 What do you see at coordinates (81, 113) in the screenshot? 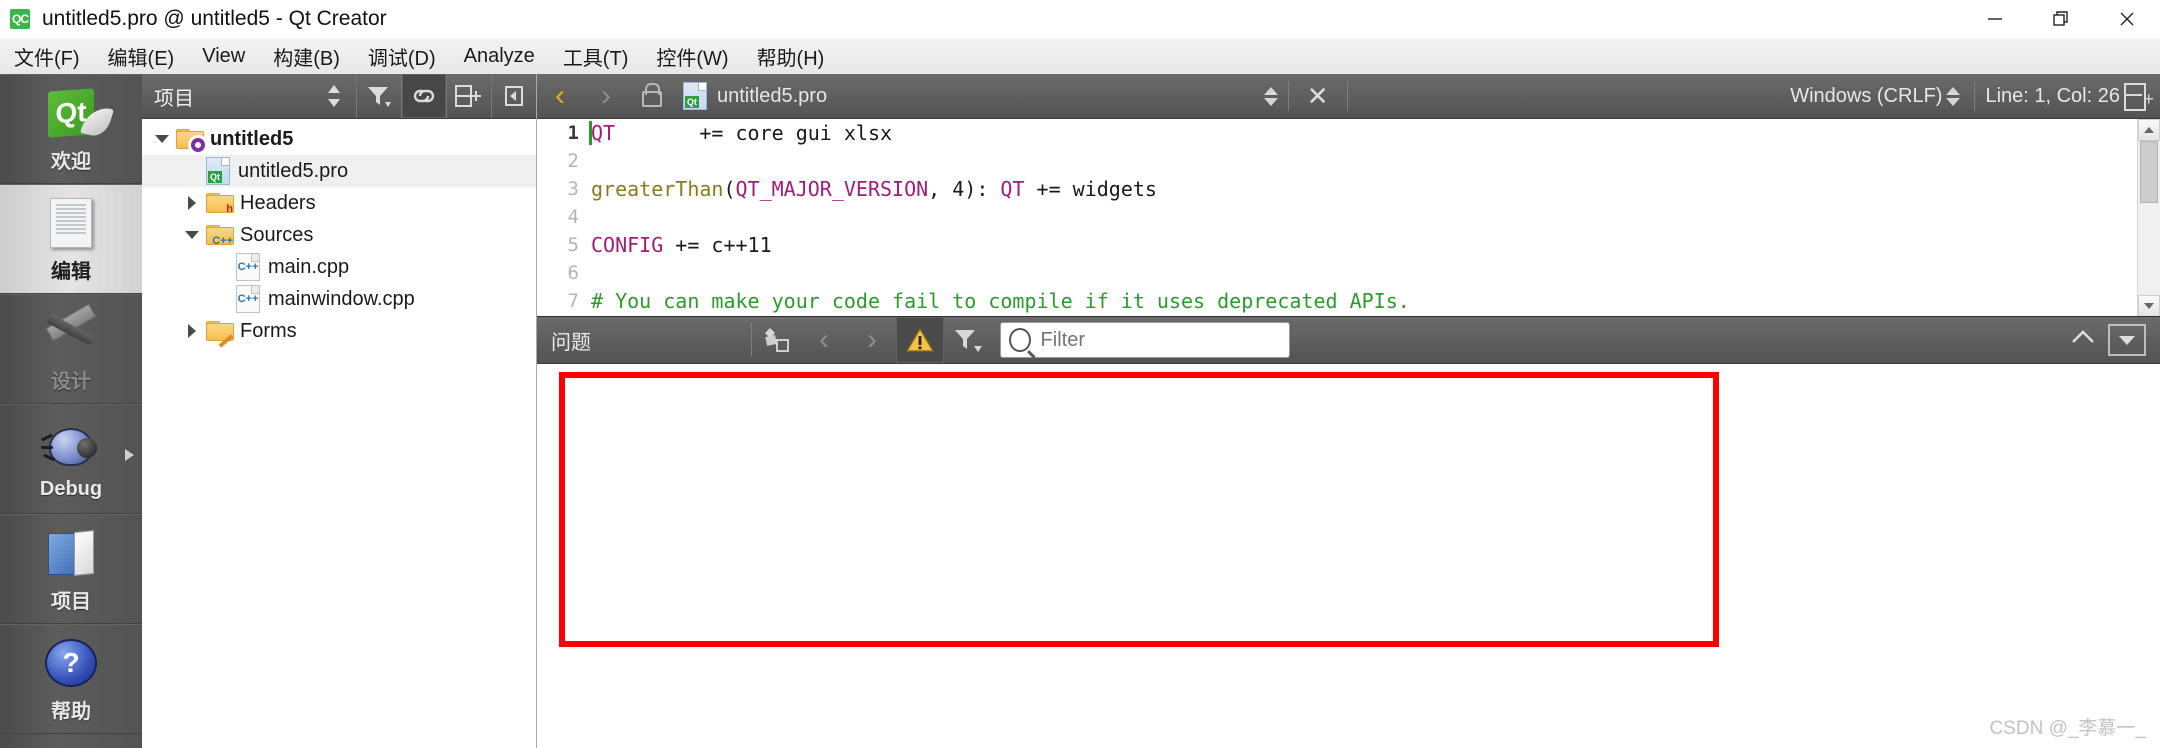
I see `qt-logo-icon: Qt` at bounding box center [81, 113].